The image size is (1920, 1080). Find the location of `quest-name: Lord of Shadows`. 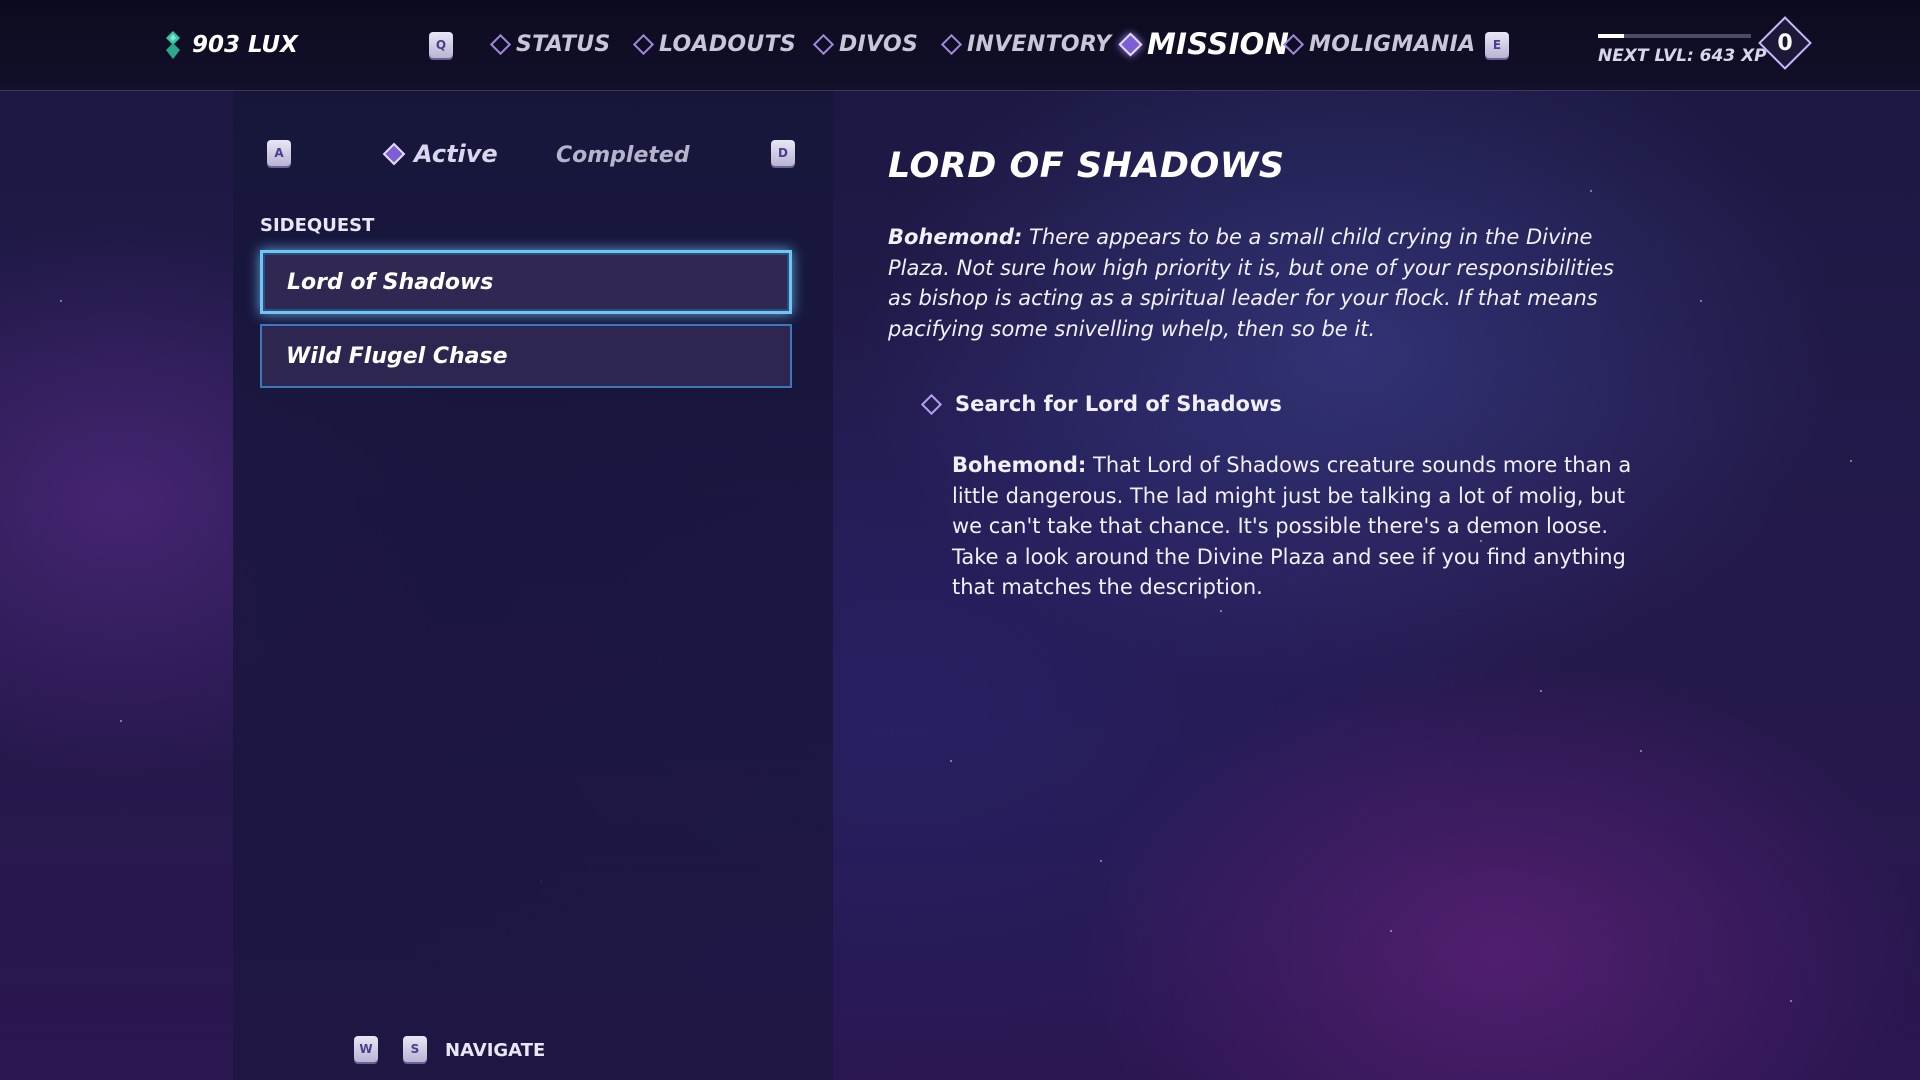

quest-name: Lord of Shadows is located at coordinates (390, 282).